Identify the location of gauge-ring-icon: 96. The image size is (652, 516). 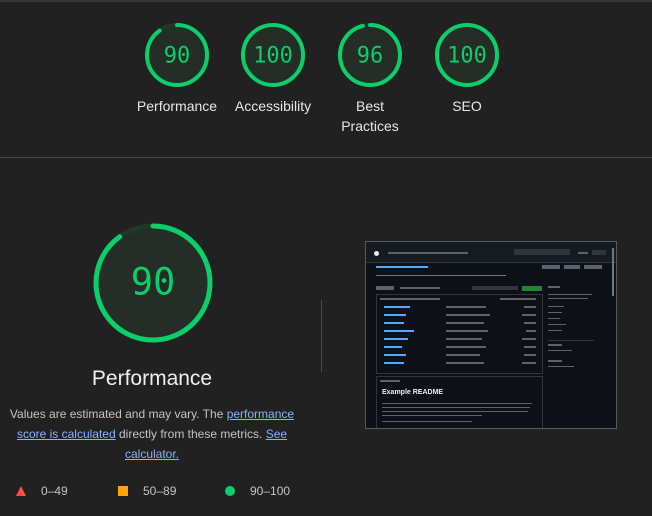
(370, 55).